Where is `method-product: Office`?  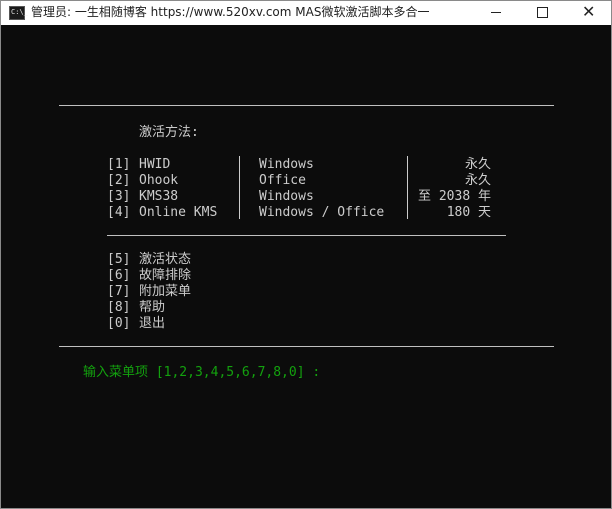
method-product: Office is located at coordinates (282, 180).